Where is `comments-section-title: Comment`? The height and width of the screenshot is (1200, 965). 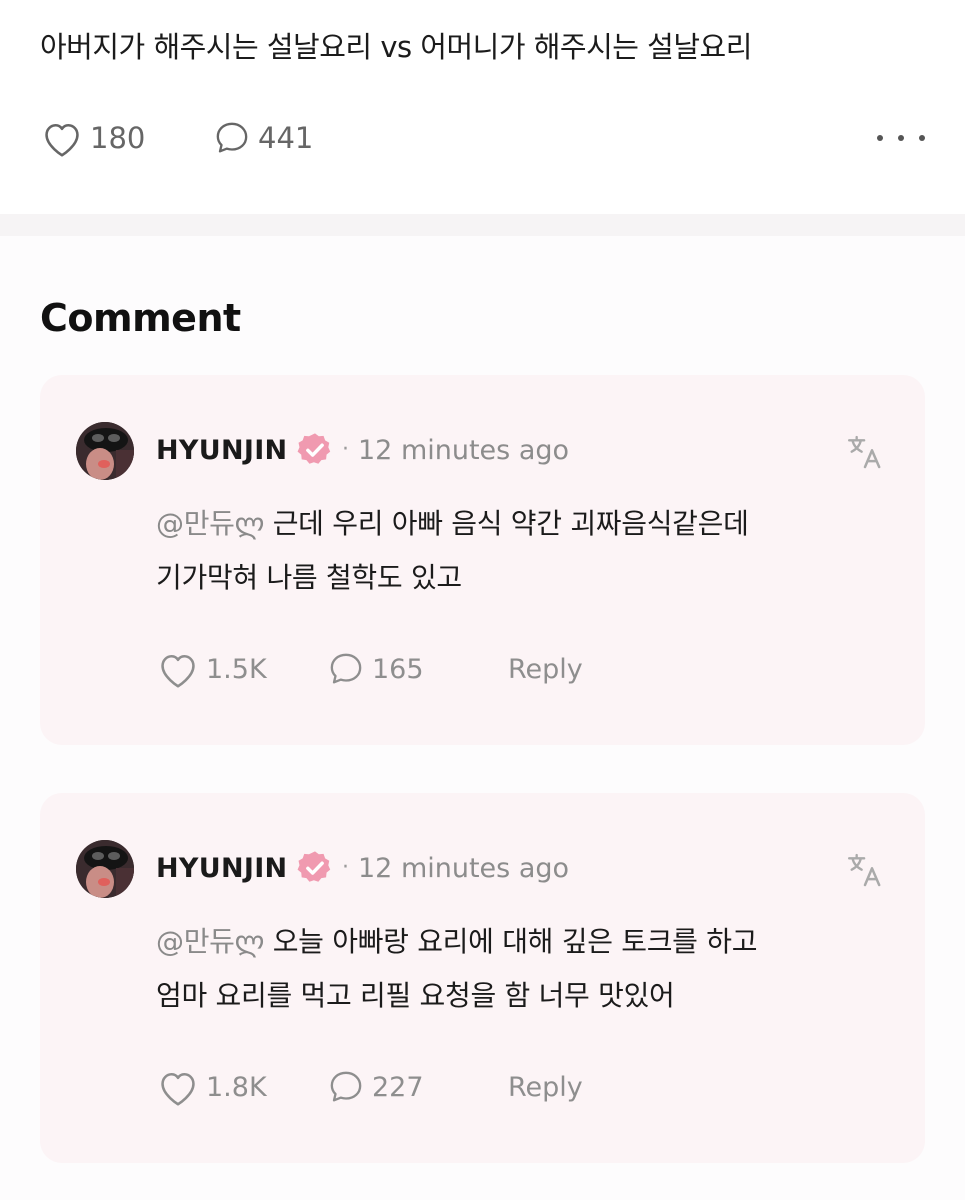
comments-section-title: Comment is located at coordinates (140, 318).